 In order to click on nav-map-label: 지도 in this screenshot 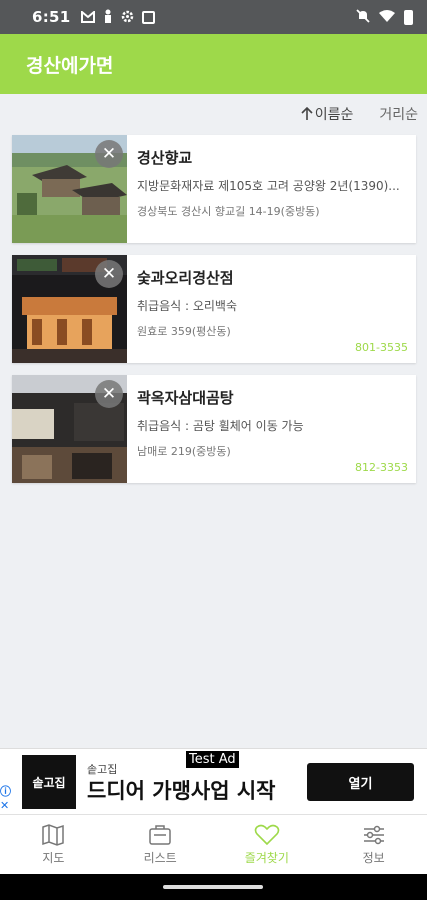, I will do `click(53, 857)`.